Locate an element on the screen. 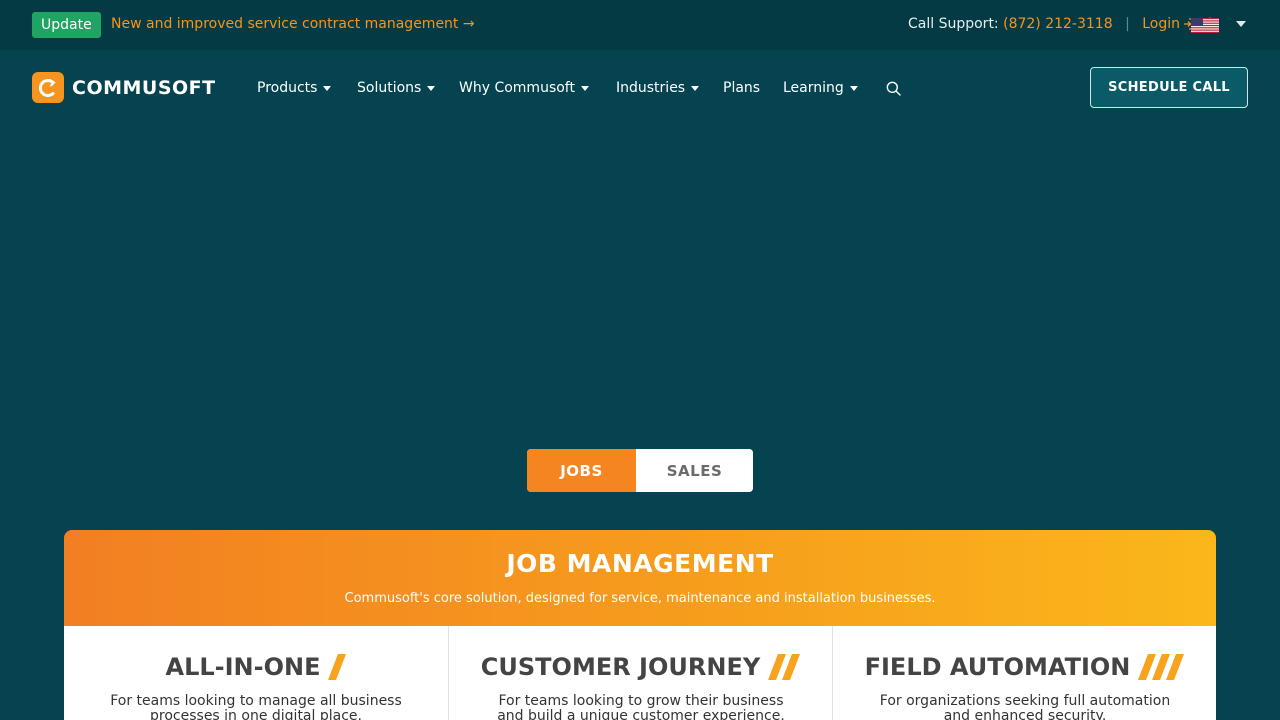  nav-item-solutions: Solutions is located at coordinates (396, 88).